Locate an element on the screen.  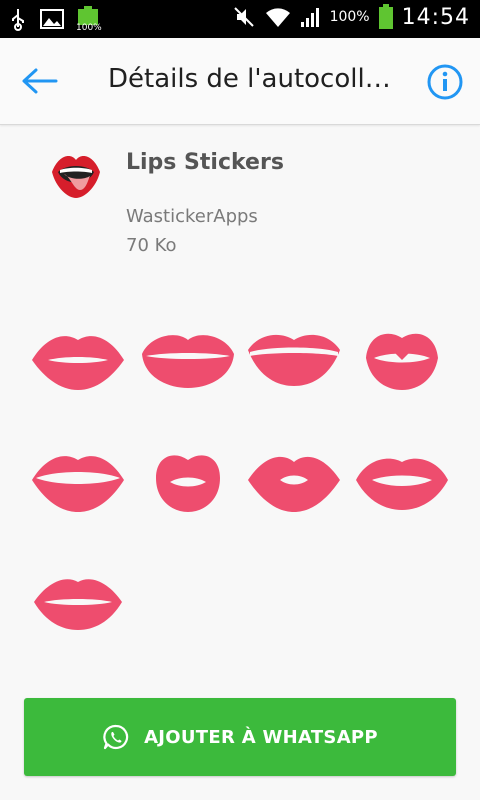
pack-size: 70 Ko is located at coordinates (151, 245).